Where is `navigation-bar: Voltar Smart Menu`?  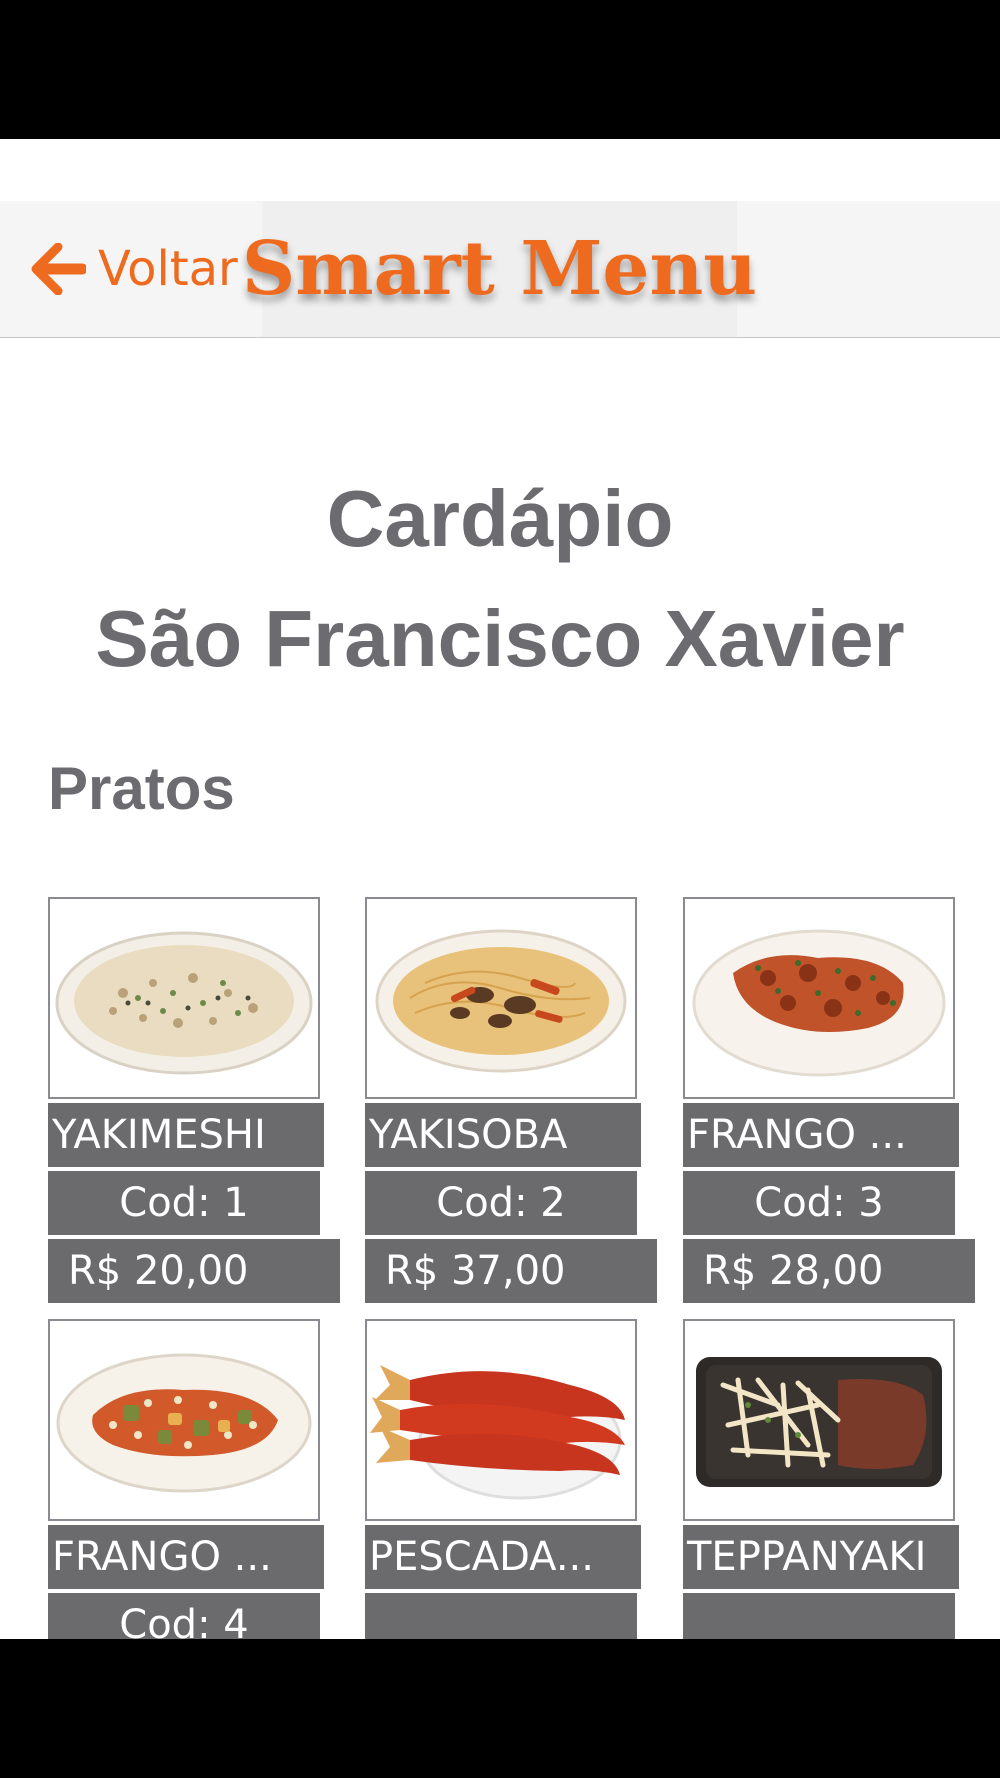
navigation-bar: Voltar Smart Menu is located at coordinates (500, 269).